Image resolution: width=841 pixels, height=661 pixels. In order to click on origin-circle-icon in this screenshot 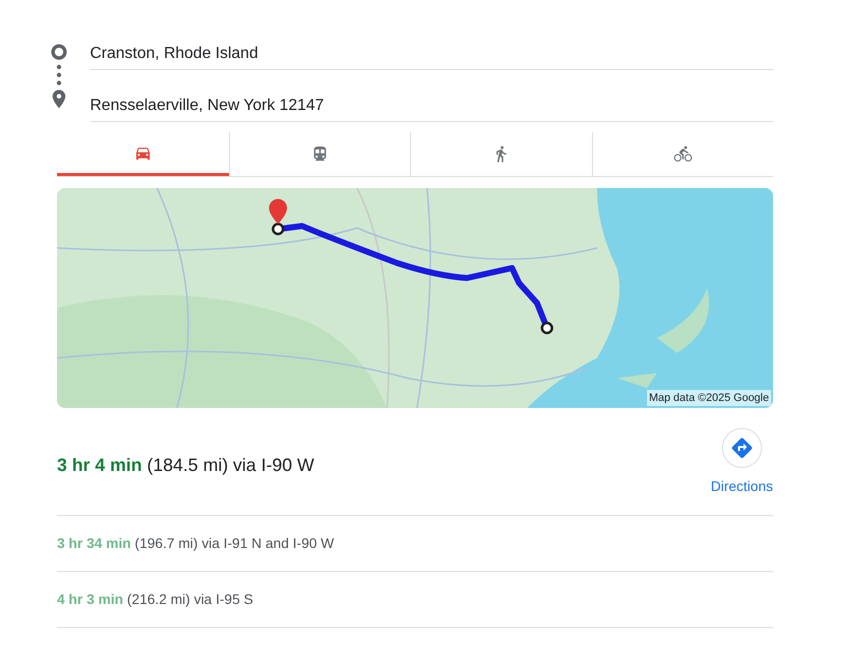, I will do `click(59, 52)`.